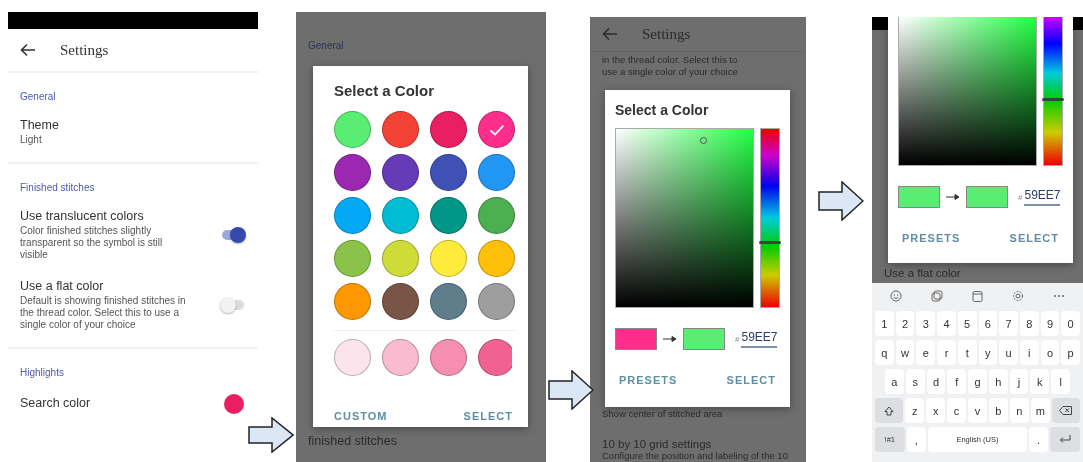 This screenshot has height=462, width=1083. What do you see at coordinates (1071, 352) in the screenshot?
I see `keyboard-key: p` at bounding box center [1071, 352].